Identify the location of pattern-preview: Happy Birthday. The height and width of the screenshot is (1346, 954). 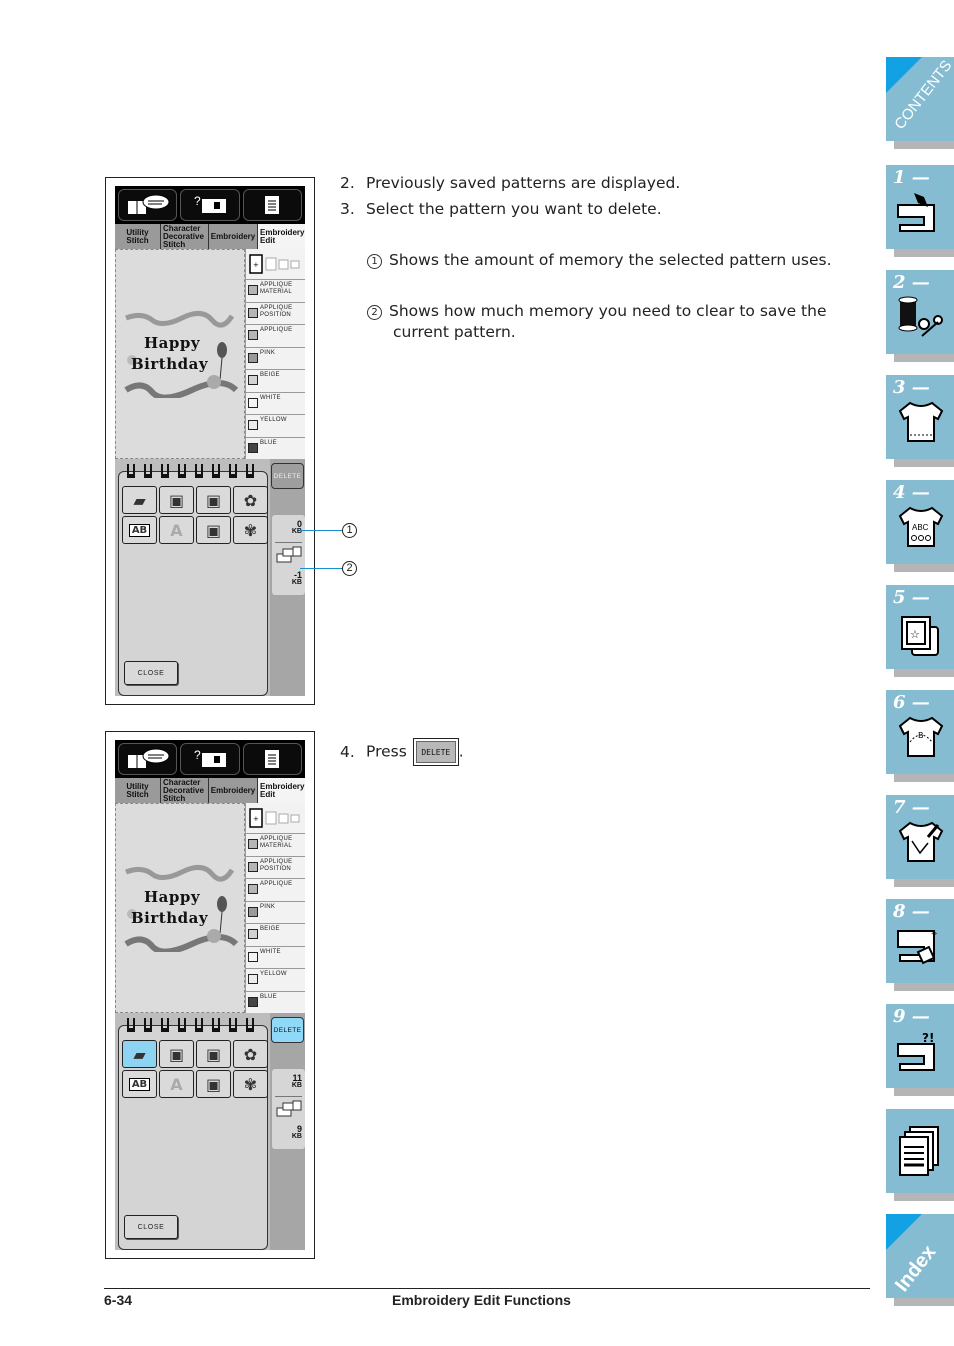
(180, 354).